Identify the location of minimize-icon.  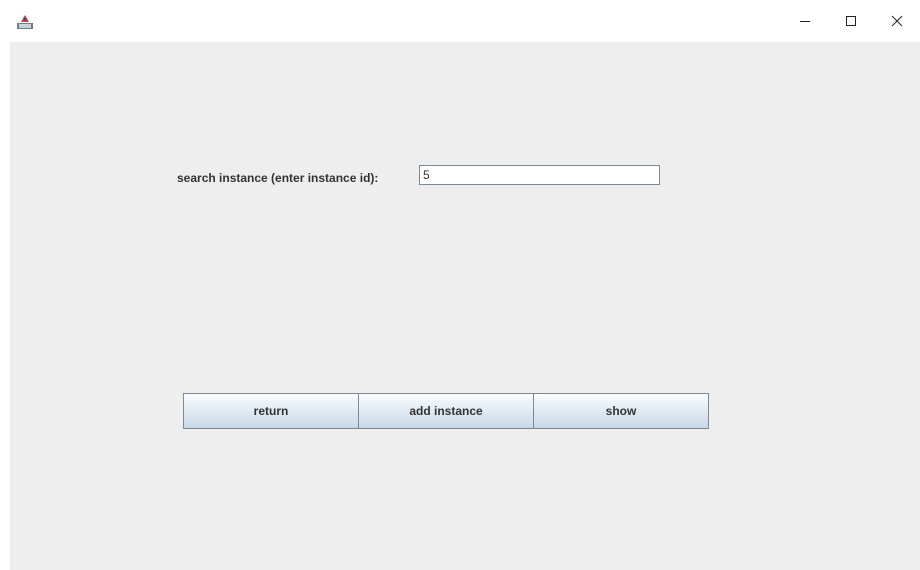
(805, 21).